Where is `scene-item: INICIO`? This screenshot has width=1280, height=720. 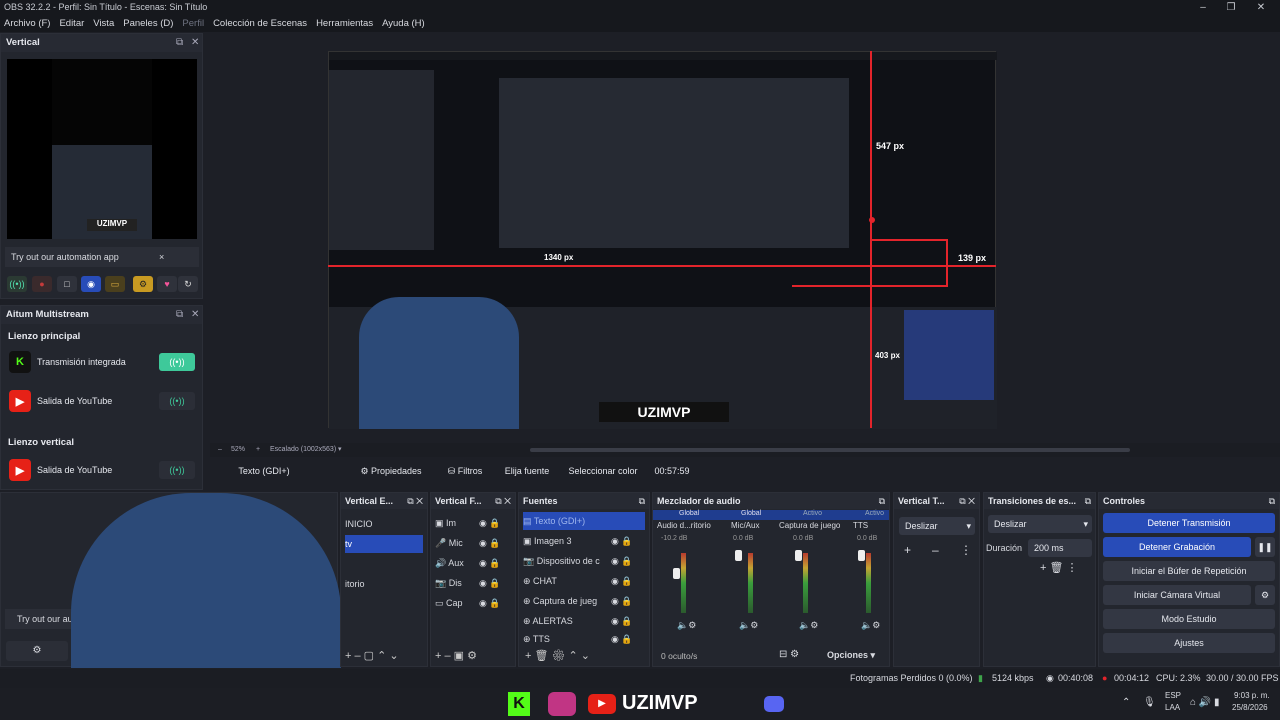
scene-item: INICIO is located at coordinates (384, 524).